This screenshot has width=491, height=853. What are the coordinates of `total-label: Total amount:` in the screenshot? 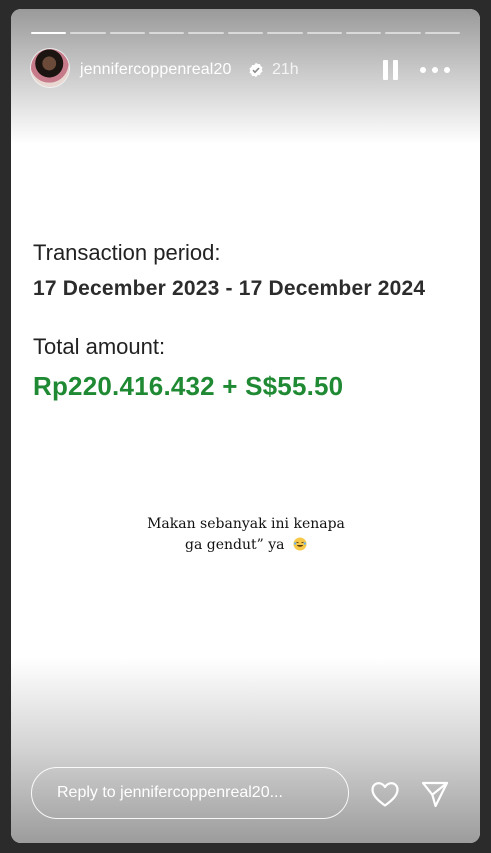 It's located at (99, 346).